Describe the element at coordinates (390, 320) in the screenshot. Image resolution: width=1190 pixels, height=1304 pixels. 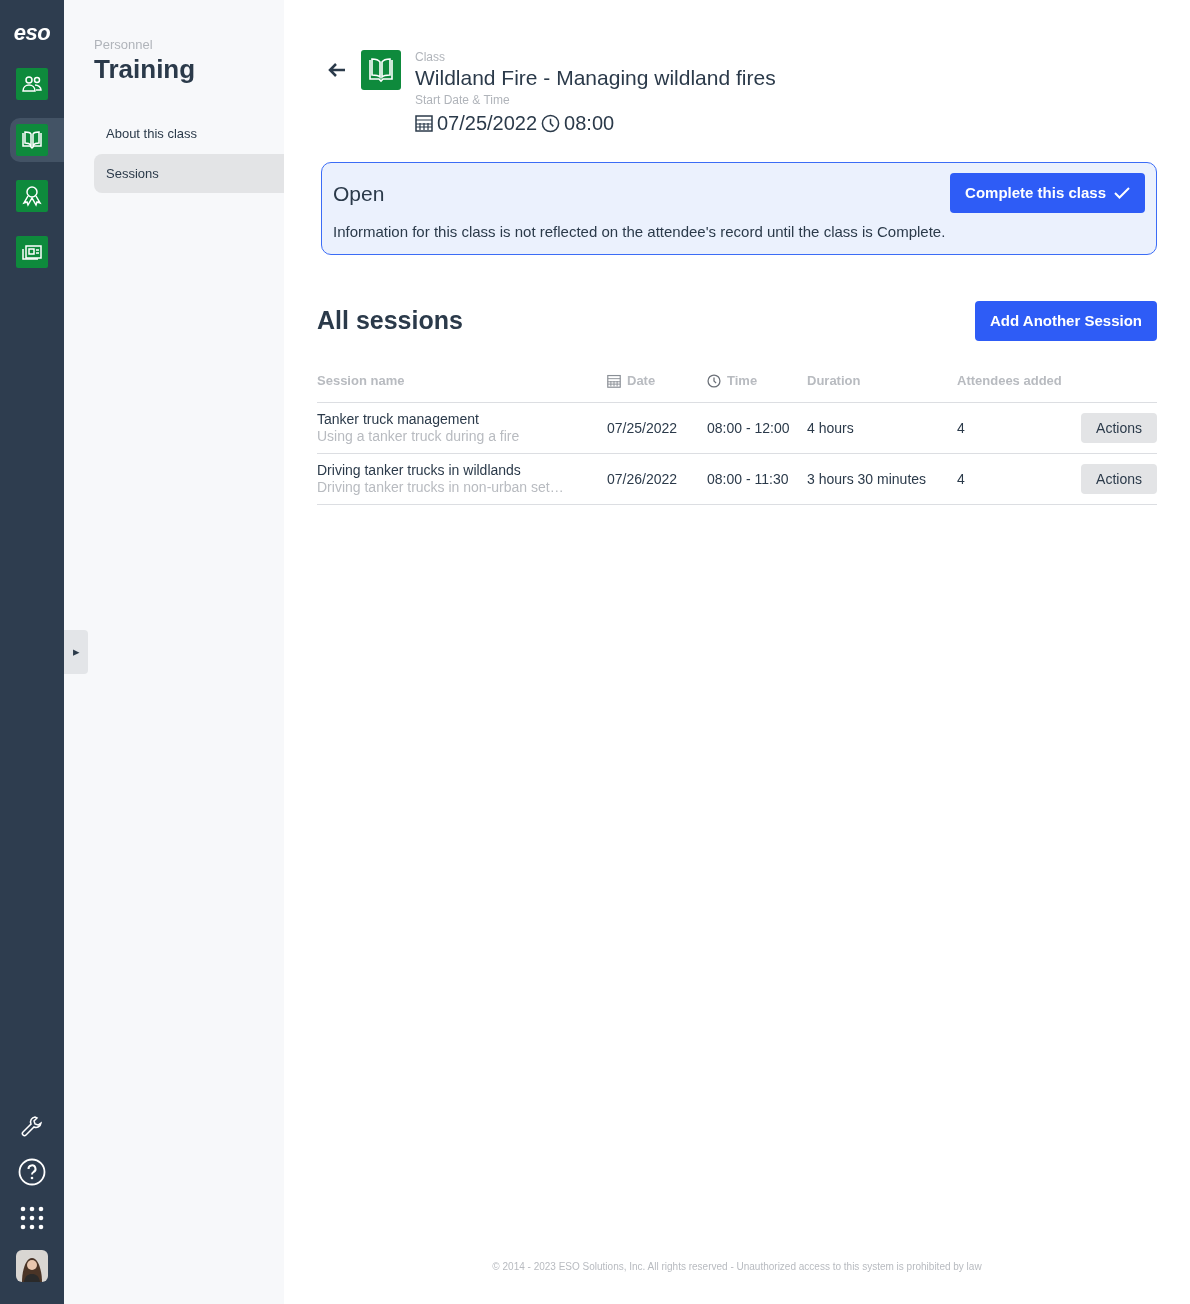
I see `section-title: All sessions` at that location.